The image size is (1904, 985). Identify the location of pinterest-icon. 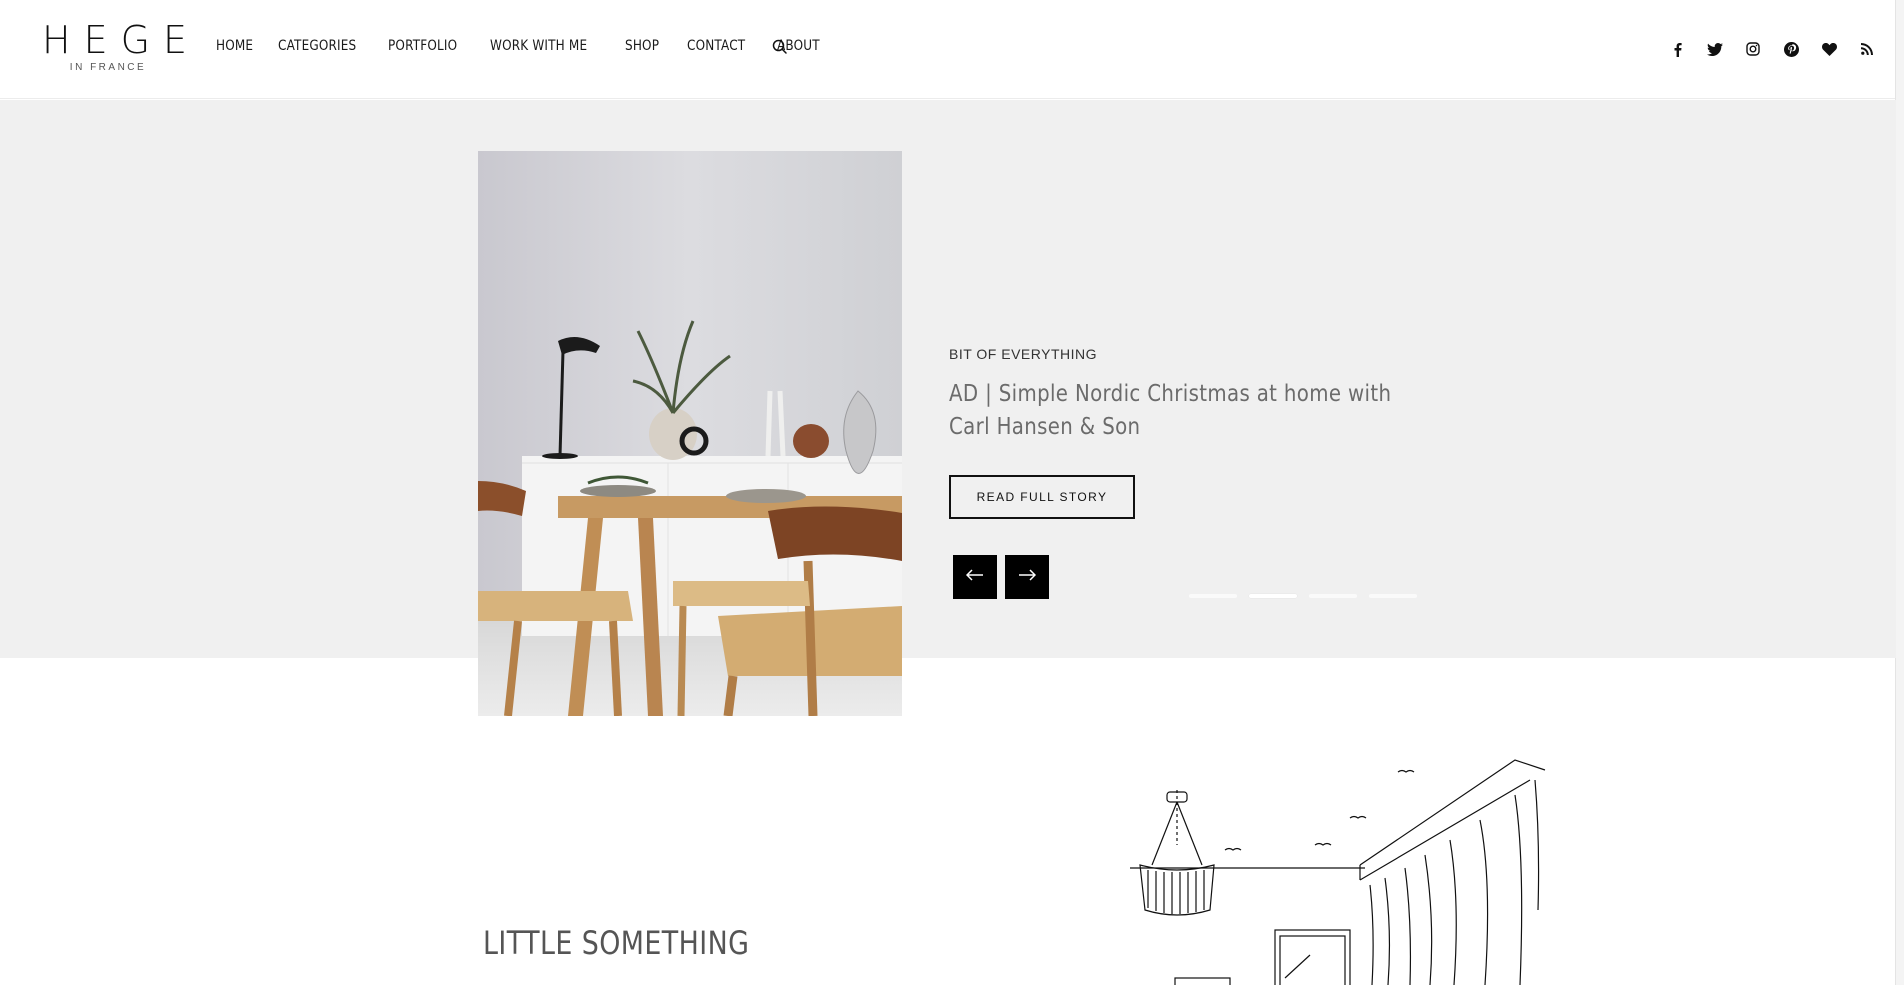
(1791, 49).